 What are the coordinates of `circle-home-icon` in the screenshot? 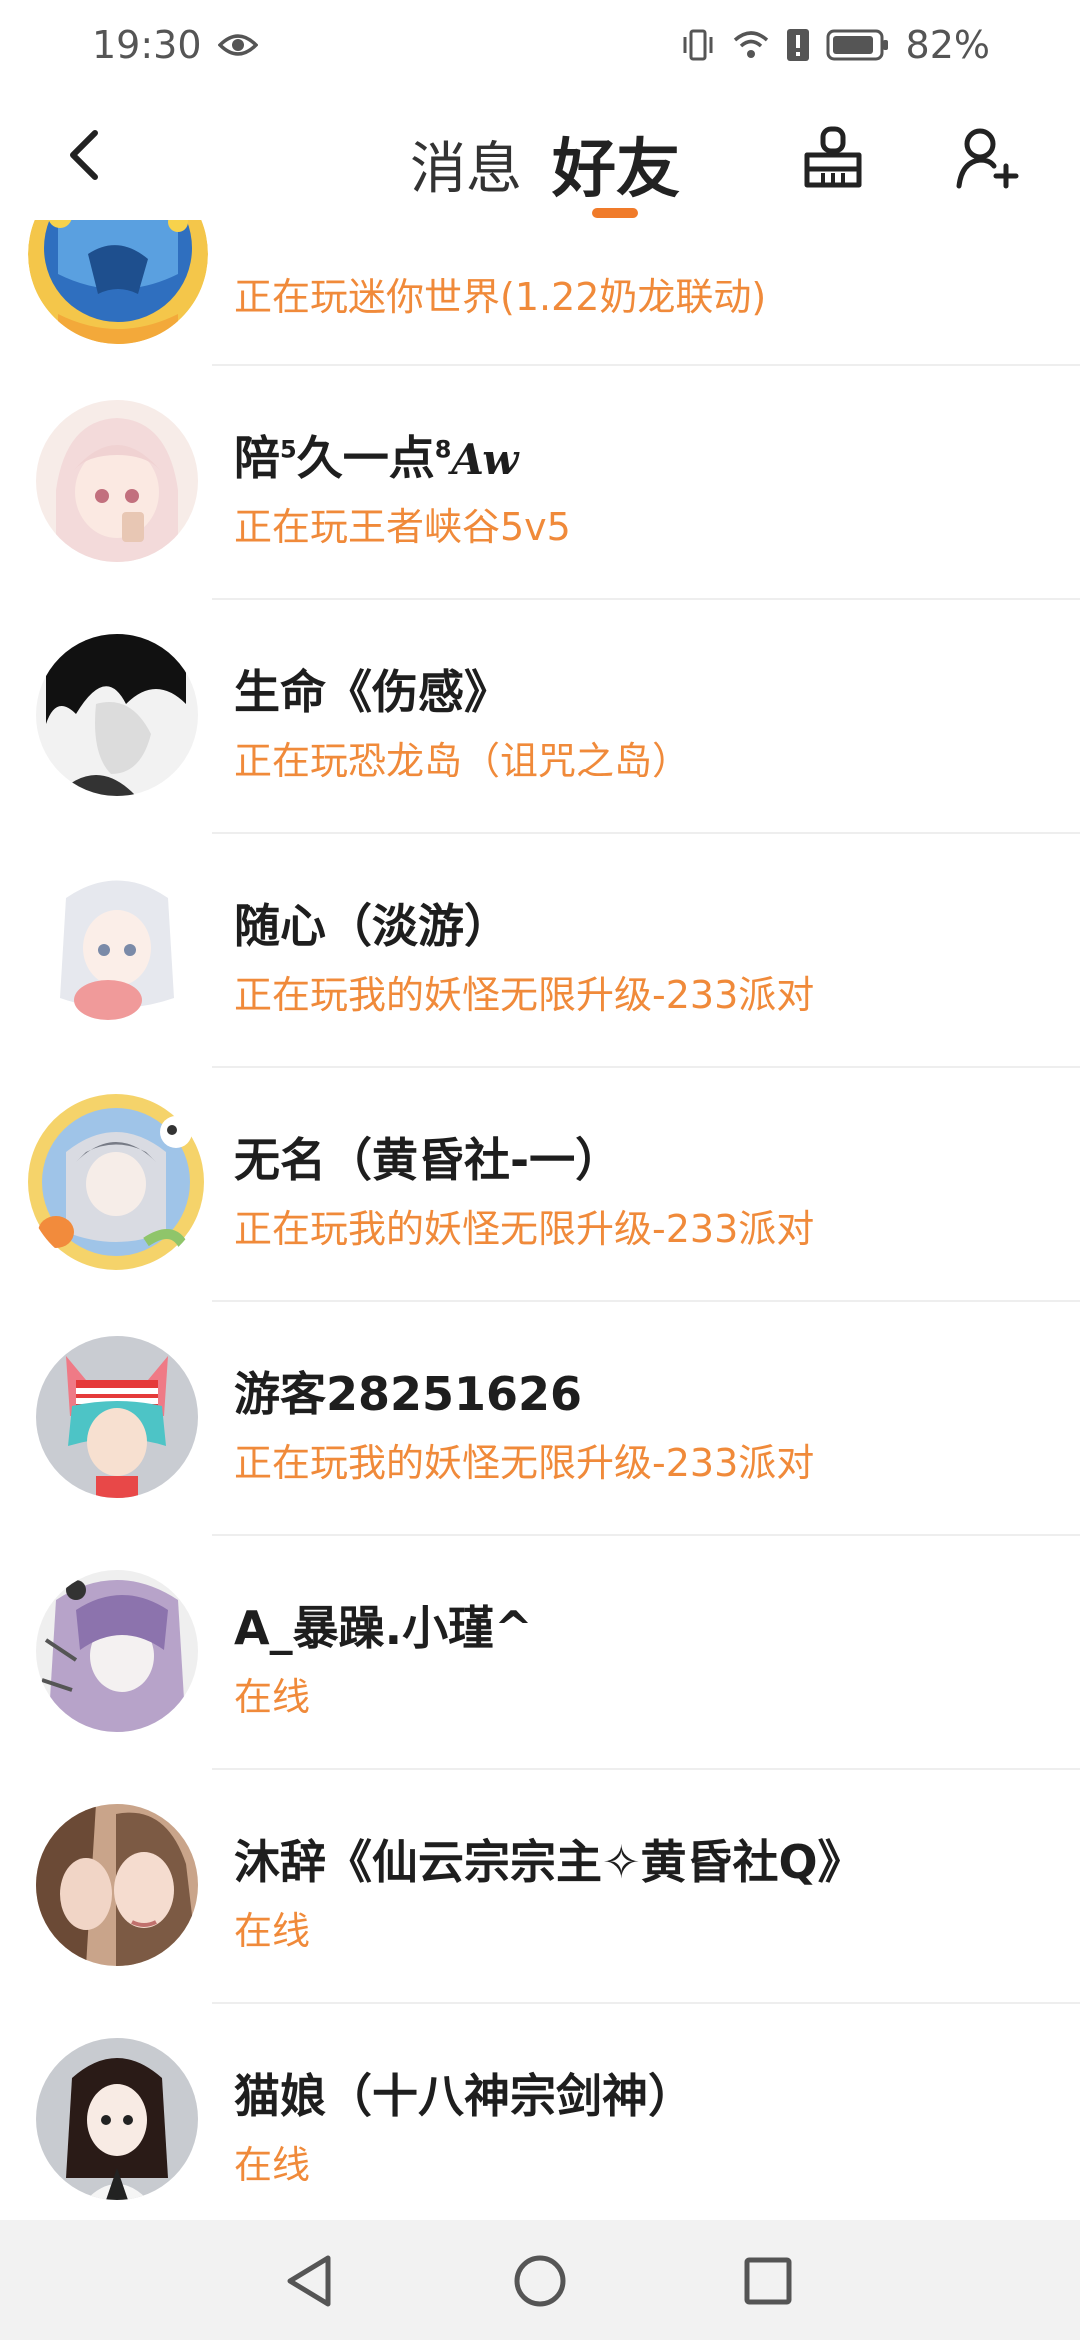 It's located at (540, 2281).